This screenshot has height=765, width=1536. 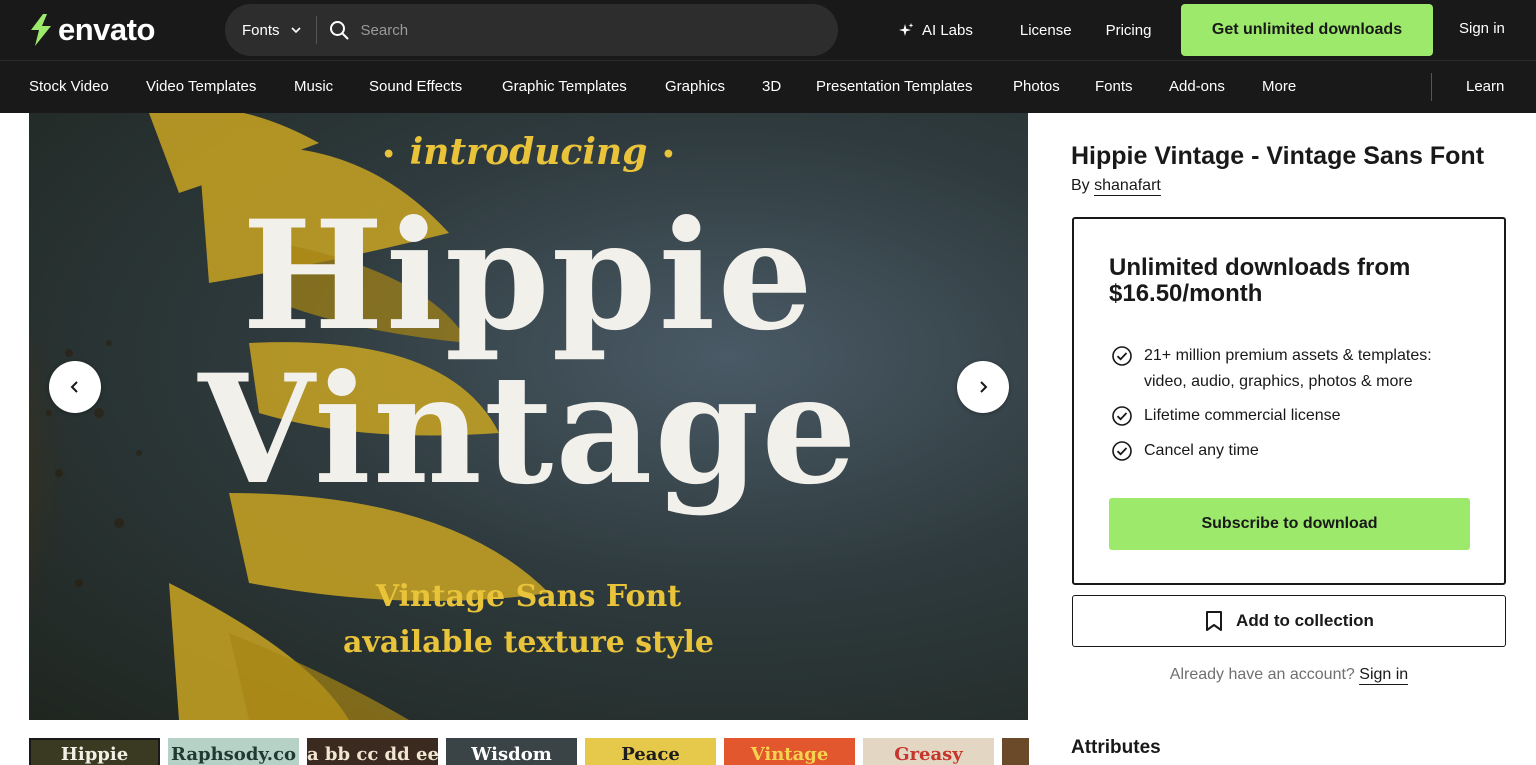 What do you see at coordinates (1036, 86) in the screenshot?
I see `nav-item-photos: Photos` at bounding box center [1036, 86].